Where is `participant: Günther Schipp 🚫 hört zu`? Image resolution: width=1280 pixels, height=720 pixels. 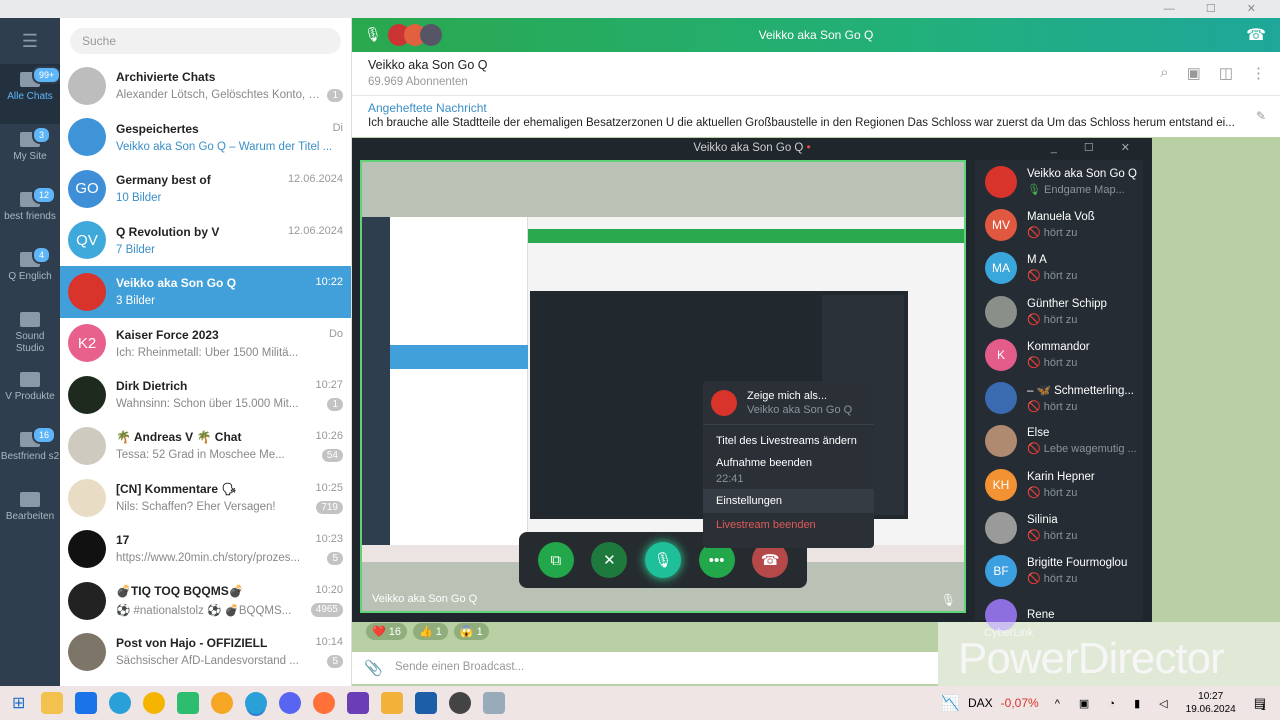 participant: Günther Schipp 🚫 hört zu is located at coordinates (1059, 311).